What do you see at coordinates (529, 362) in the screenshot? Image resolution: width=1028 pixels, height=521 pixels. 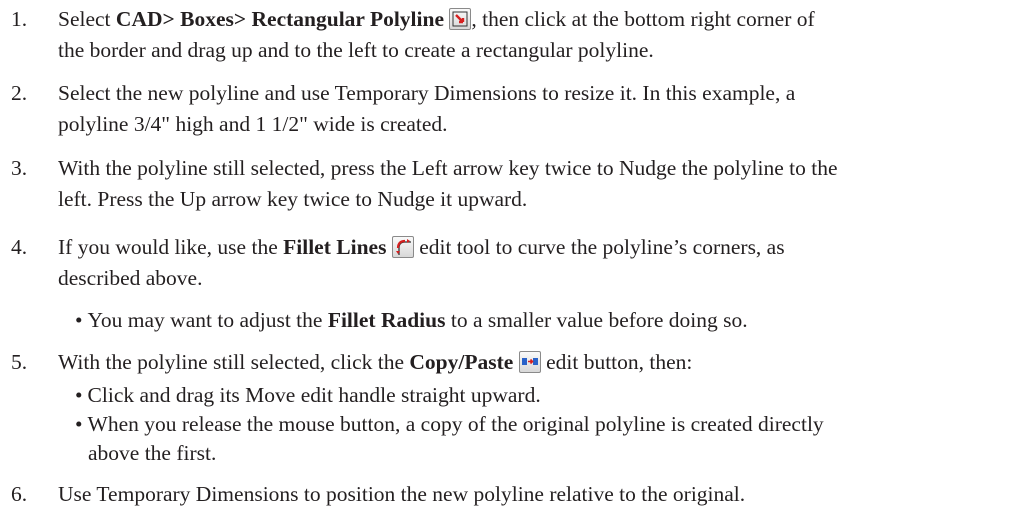 I see `copy-paste-icon` at bounding box center [529, 362].